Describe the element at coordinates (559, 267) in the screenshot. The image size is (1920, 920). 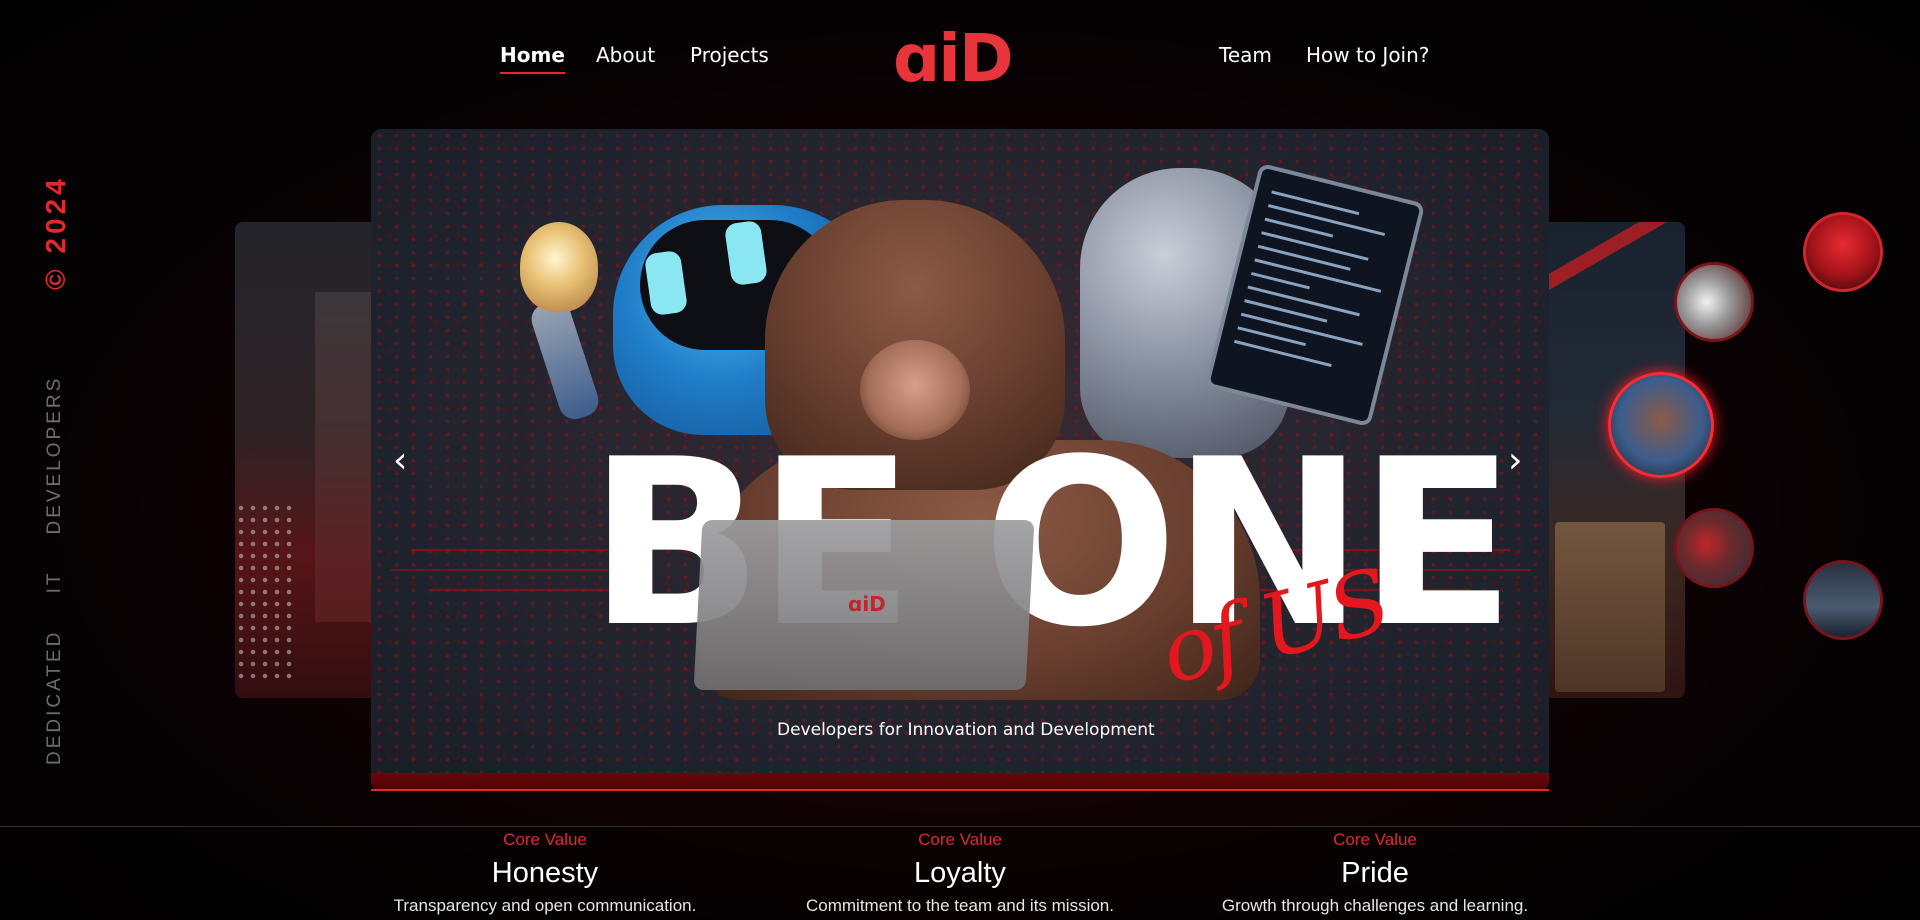
I see `lightbulb-graphic` at that location.